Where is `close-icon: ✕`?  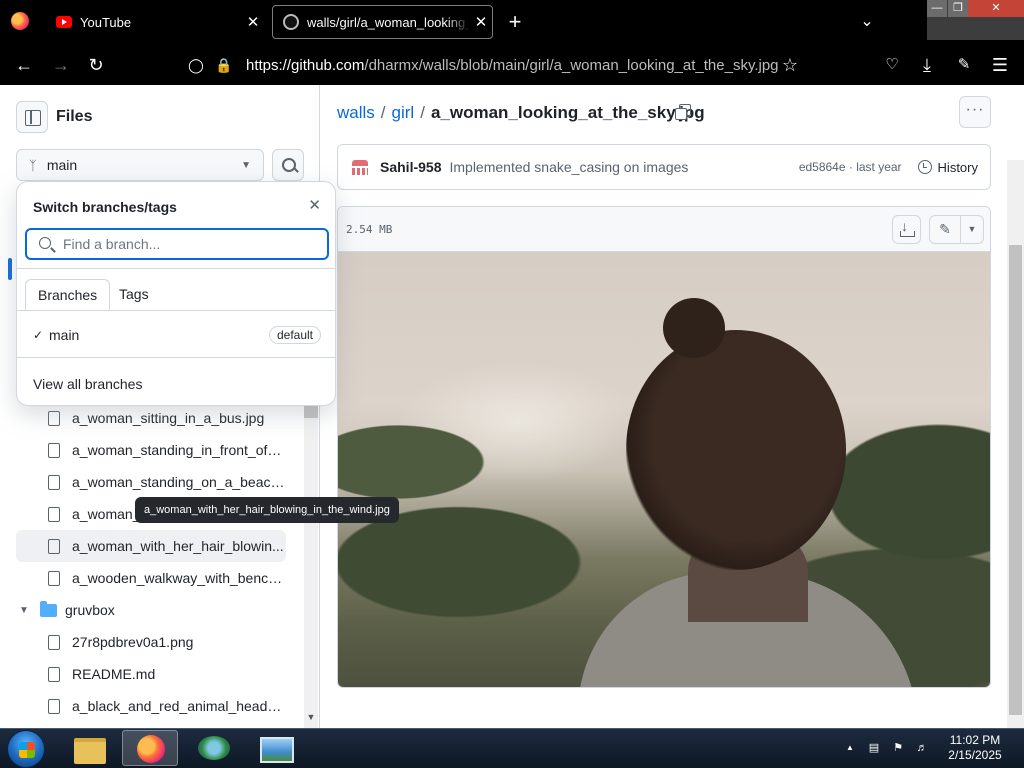 close-icon: ✕ is located at coordinates (314, 205).